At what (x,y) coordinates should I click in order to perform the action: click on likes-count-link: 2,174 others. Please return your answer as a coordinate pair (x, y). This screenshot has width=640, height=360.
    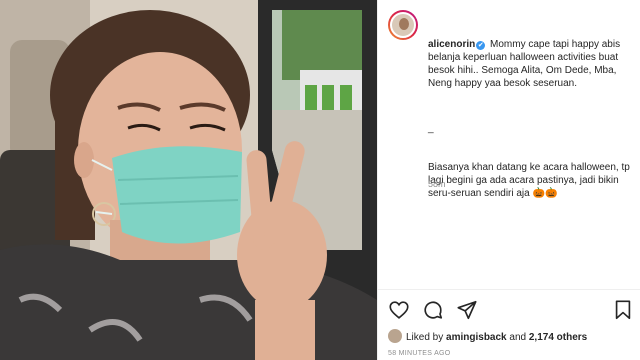
    Looking at the image, I should click on (558, 337).